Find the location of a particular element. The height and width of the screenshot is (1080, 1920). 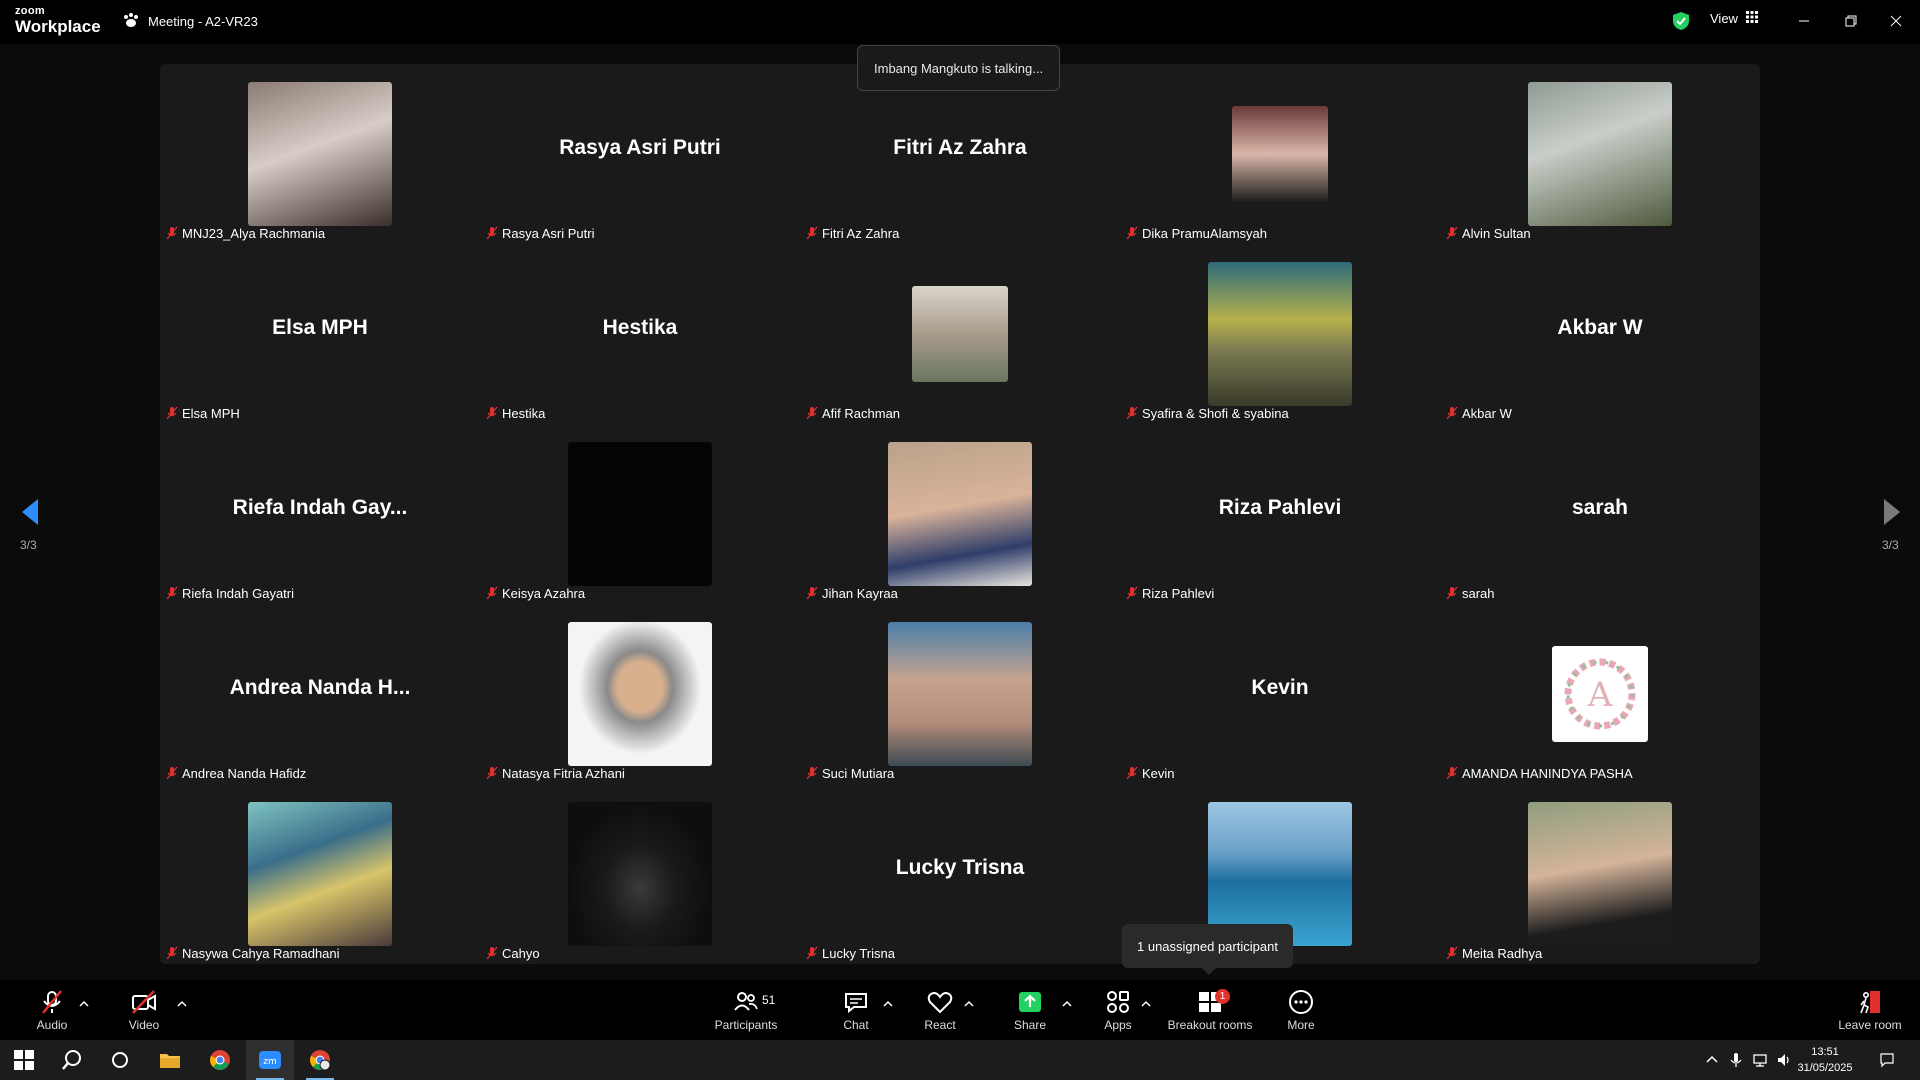

participant-label: Riza Pahlevi is located at coordinates (1170, 593).